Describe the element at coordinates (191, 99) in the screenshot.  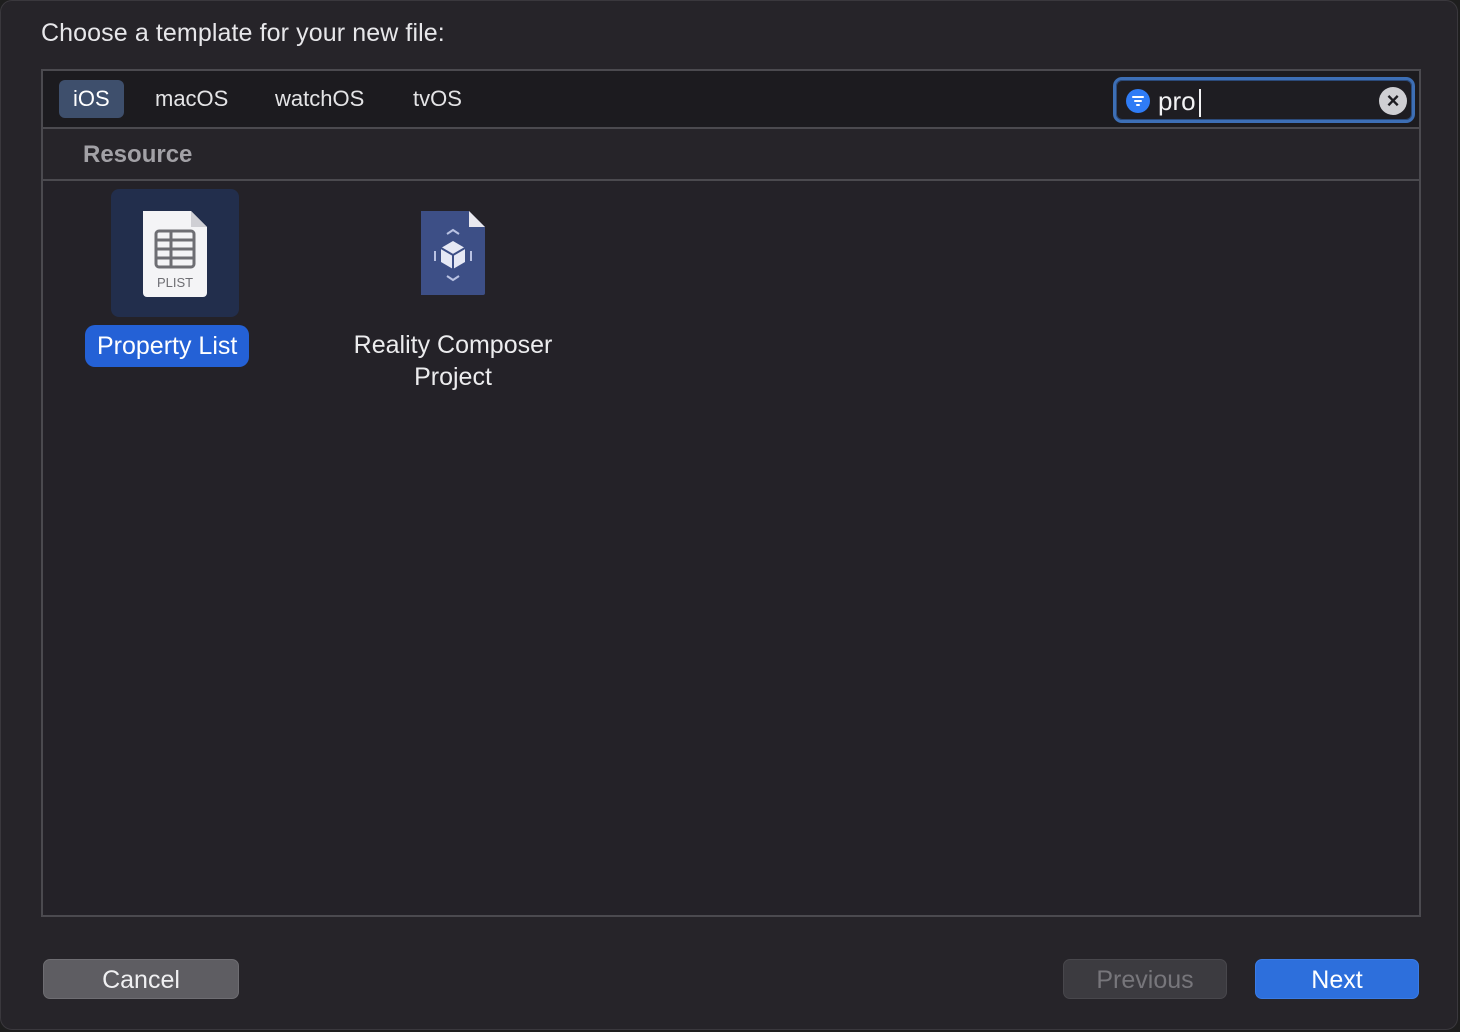
I see `tab-macos: macOS` at that location.